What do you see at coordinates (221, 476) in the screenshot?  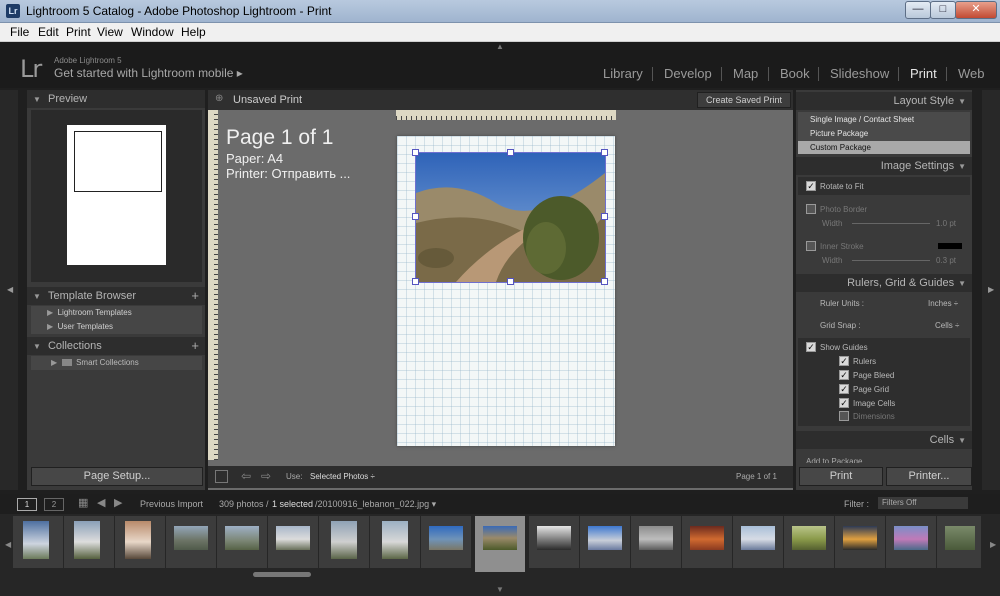 I see `view-toggle-icon` at bounding box center [221, 476].